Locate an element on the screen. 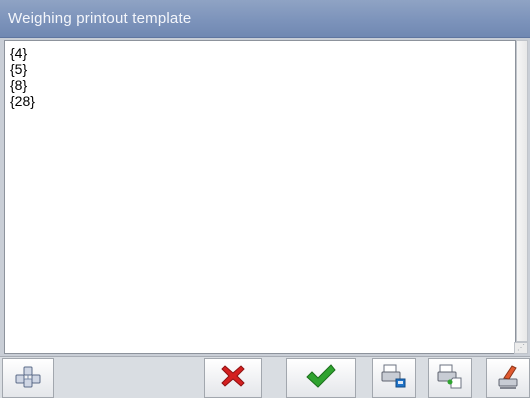 The height and width of the screenshot is (398, 530). variables-icon is located at coordinates (28, 378).